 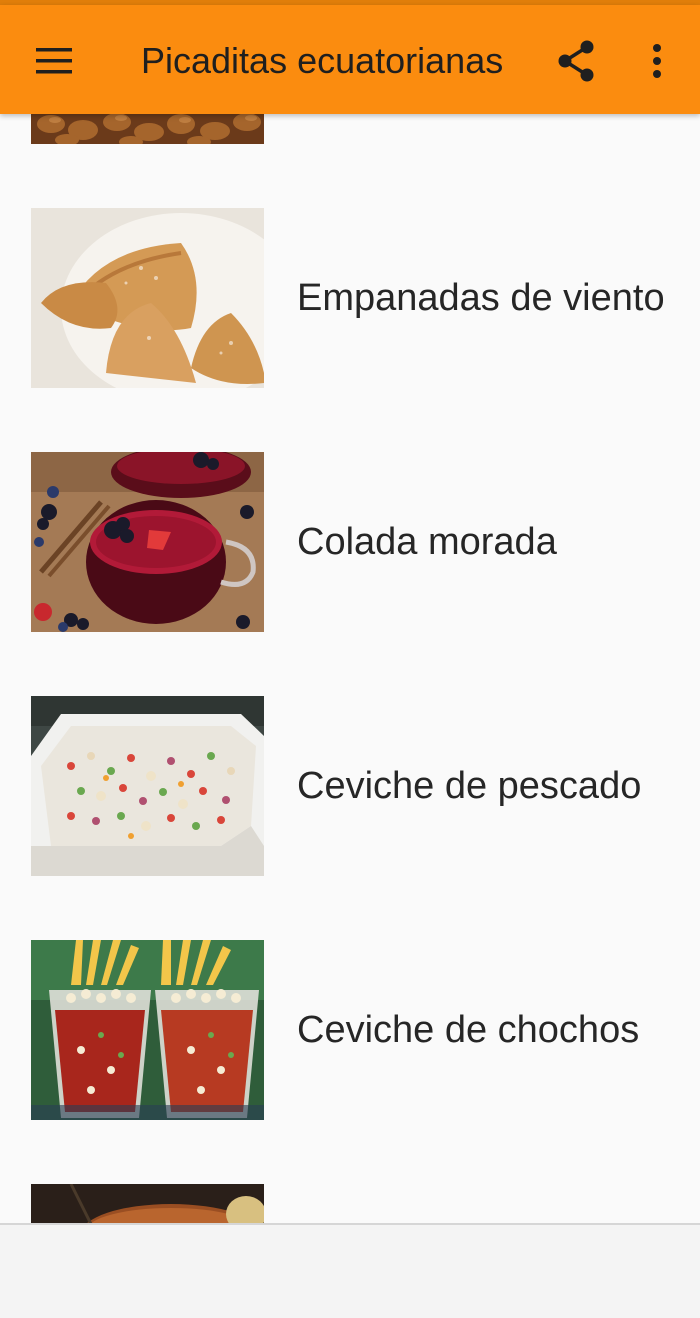 What do you see at coordinates (427, 542) in the screenshot?
I see `recipe-label: Colada morada` at bounding box center [427, 542].